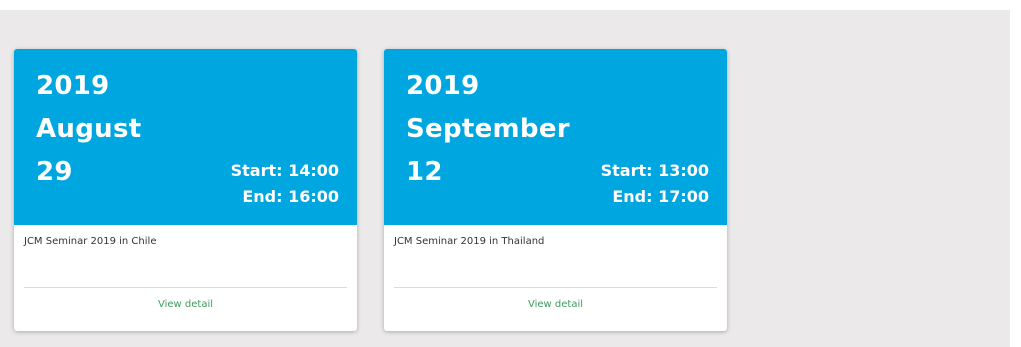  I want to click on event-body: JCM Seminar 2019 in Thailand View detail, so click(555, 278).